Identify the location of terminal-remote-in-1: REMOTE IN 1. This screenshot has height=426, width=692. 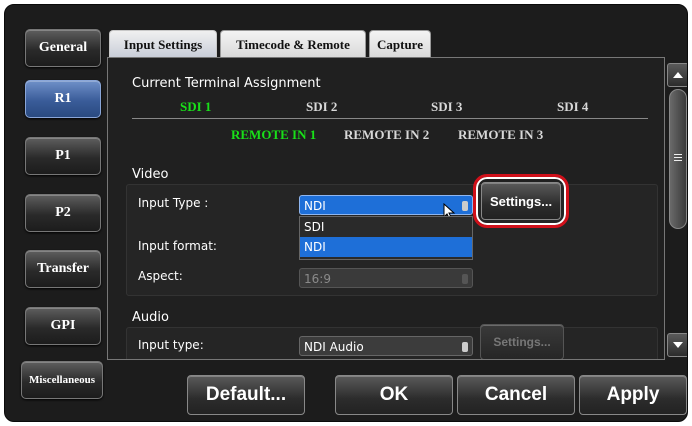
(274, 134).